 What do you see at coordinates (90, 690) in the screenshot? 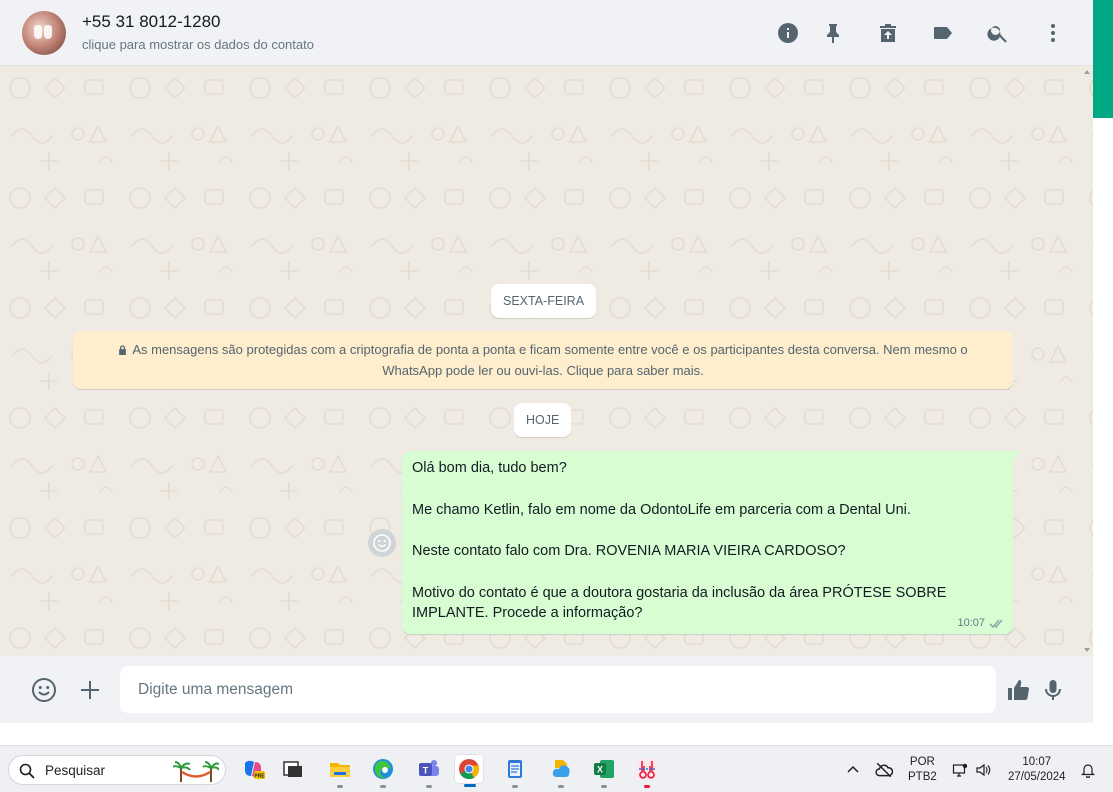
I see `attach-plus-icon` at bounding box center [90, 690].